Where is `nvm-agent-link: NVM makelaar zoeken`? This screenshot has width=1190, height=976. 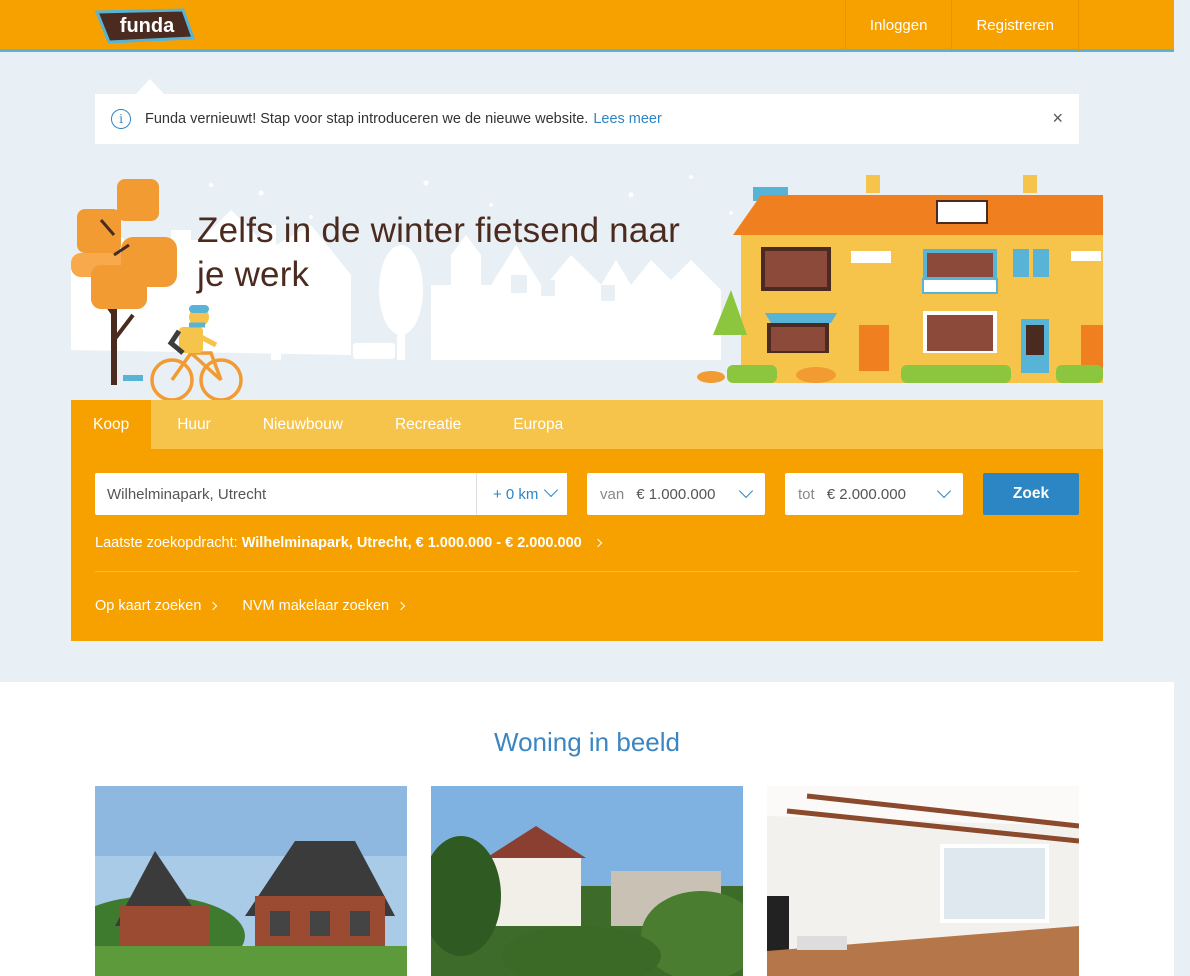 nvm-agent-link: NVM makelaar zoeken is located at coordinates (324, 606).